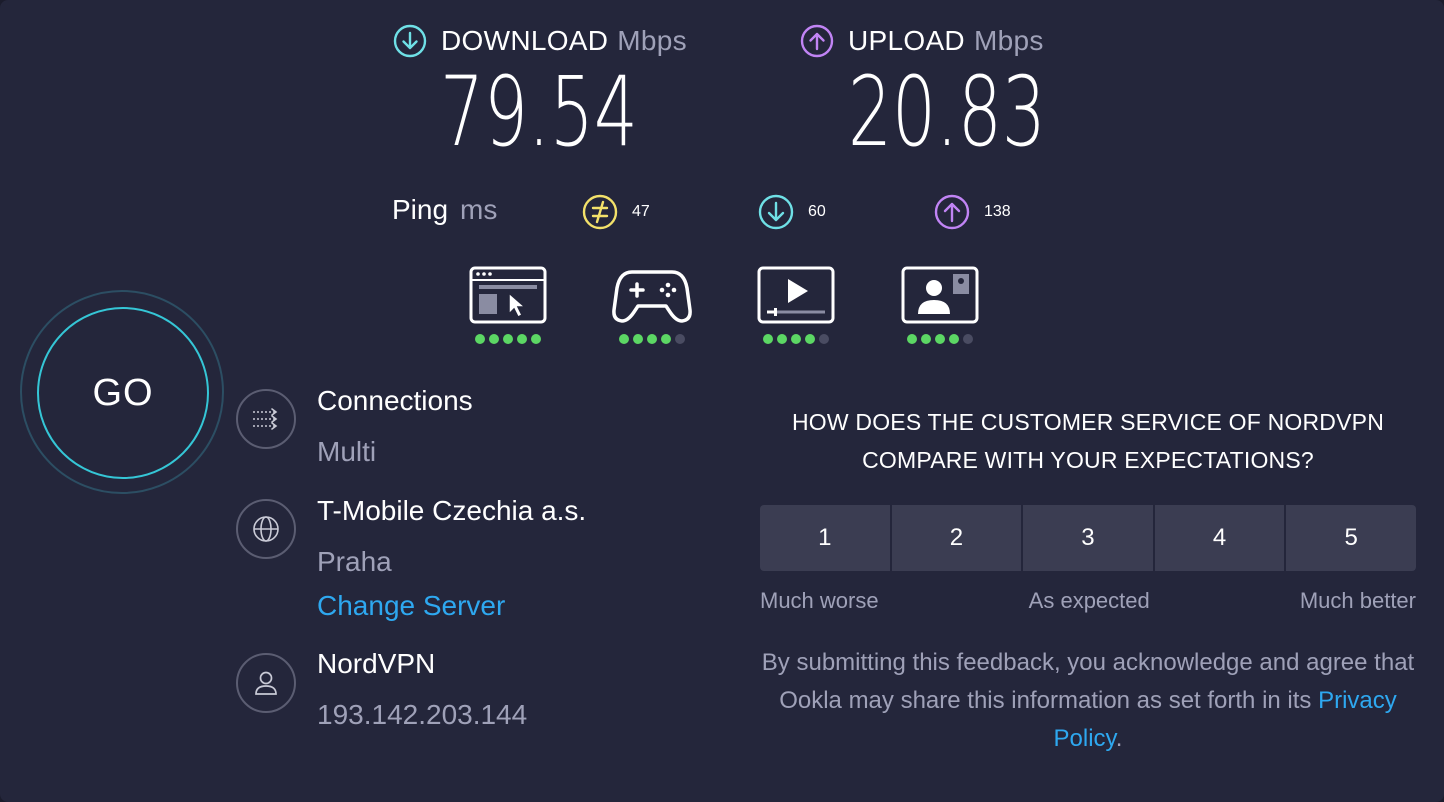 This screenshot has width=1444, height=802. Describe the element at coordinates (600, 212) in the screenshot. I see `idle-latency-icon` at that location.